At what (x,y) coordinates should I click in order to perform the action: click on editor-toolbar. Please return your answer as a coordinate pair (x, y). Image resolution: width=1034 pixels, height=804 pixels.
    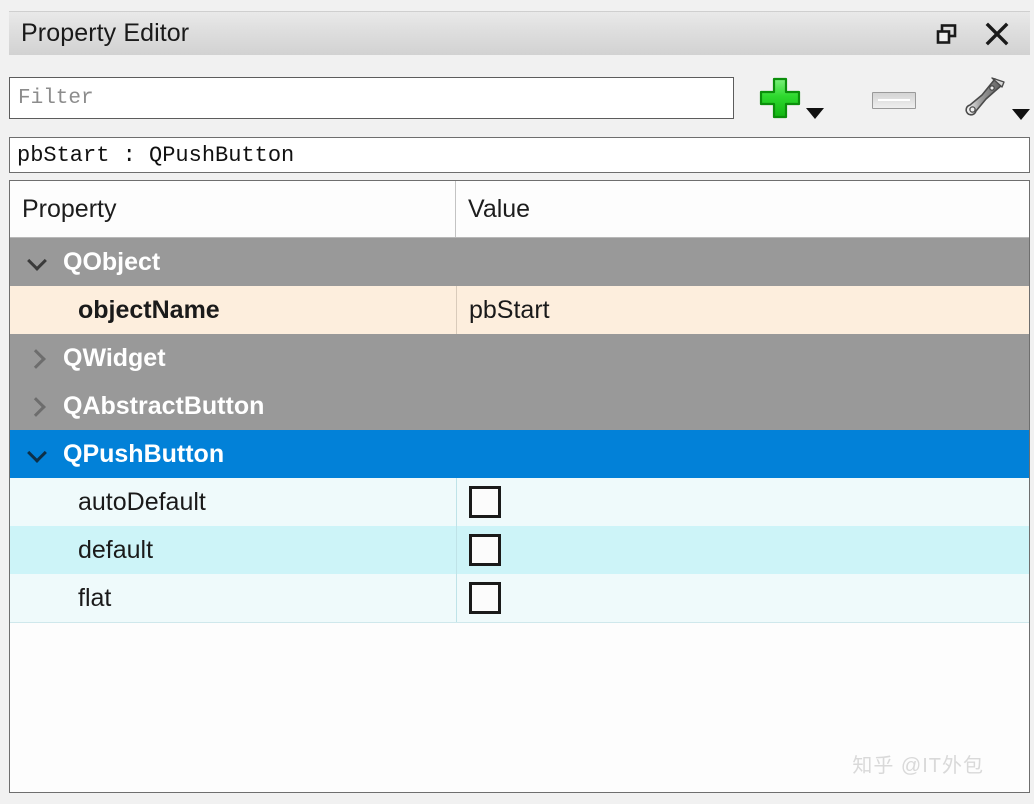
    Looking at the image, I should click on (519, 98).